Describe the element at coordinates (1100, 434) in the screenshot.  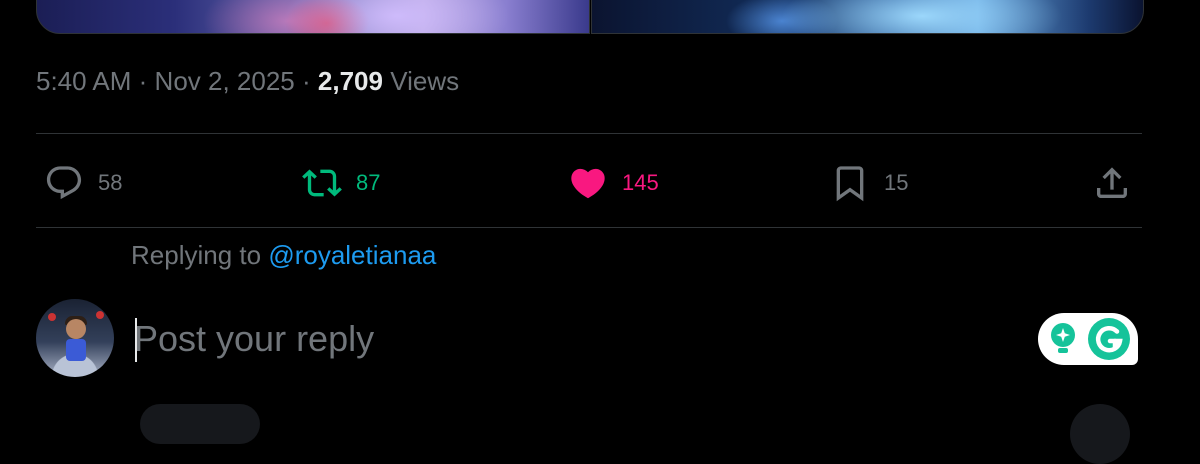
I see `reply-toolbar-circle` at that location.